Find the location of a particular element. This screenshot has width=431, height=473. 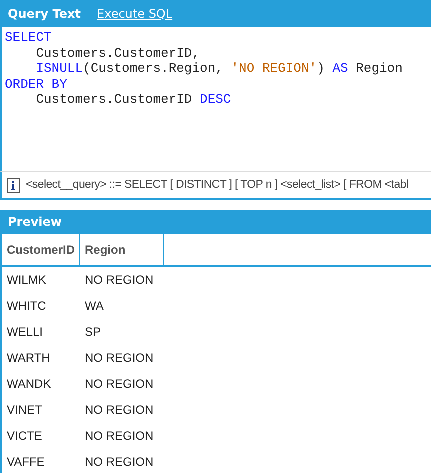

table-cell-text: SP is located at coordinates (93, 332).